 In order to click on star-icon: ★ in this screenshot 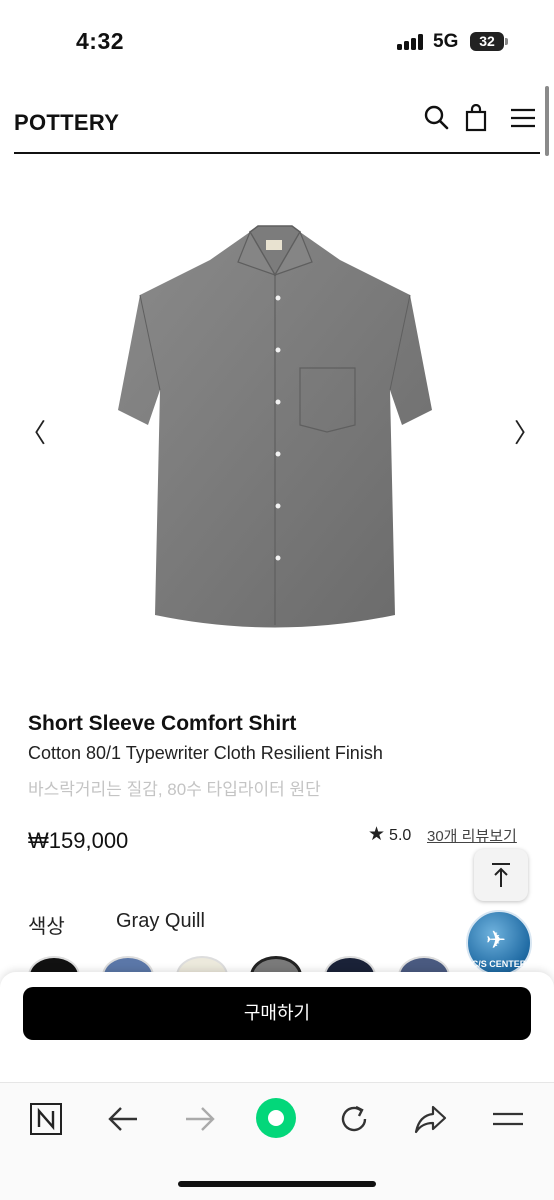, I will do `click(377, 834)`.